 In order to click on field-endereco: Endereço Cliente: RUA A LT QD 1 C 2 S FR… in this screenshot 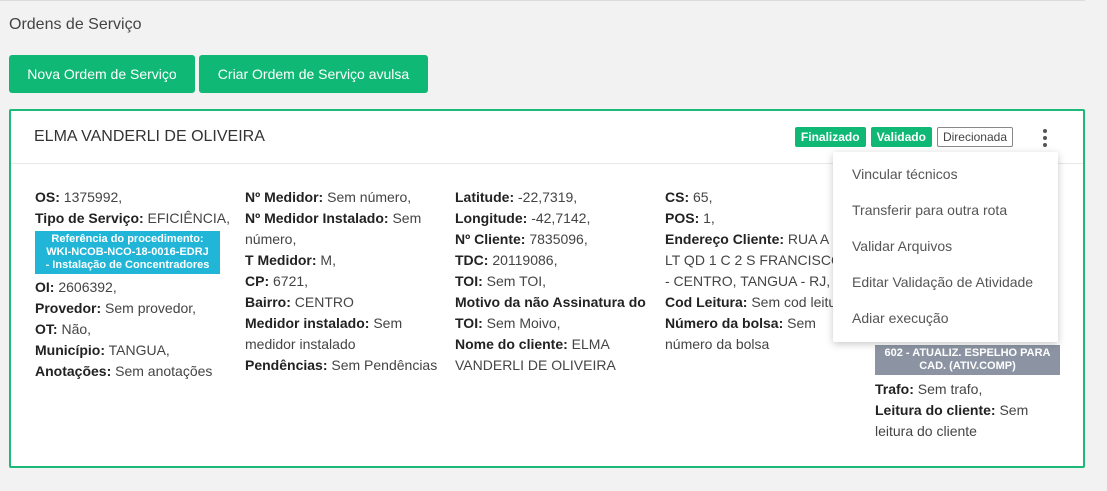, I will do `click(753, 260)`.